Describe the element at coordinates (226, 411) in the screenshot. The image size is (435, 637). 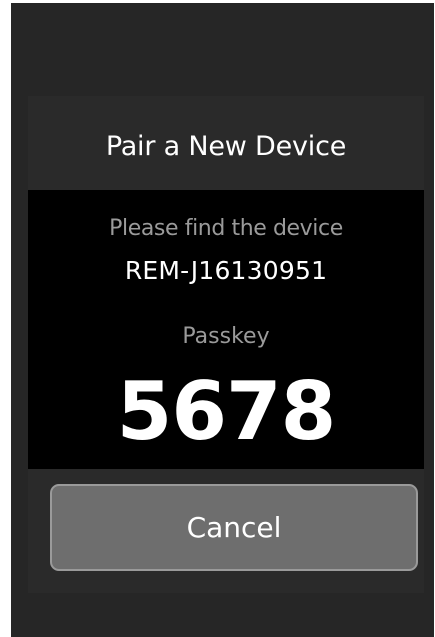
I see `passkey-value: 5678` at that location.